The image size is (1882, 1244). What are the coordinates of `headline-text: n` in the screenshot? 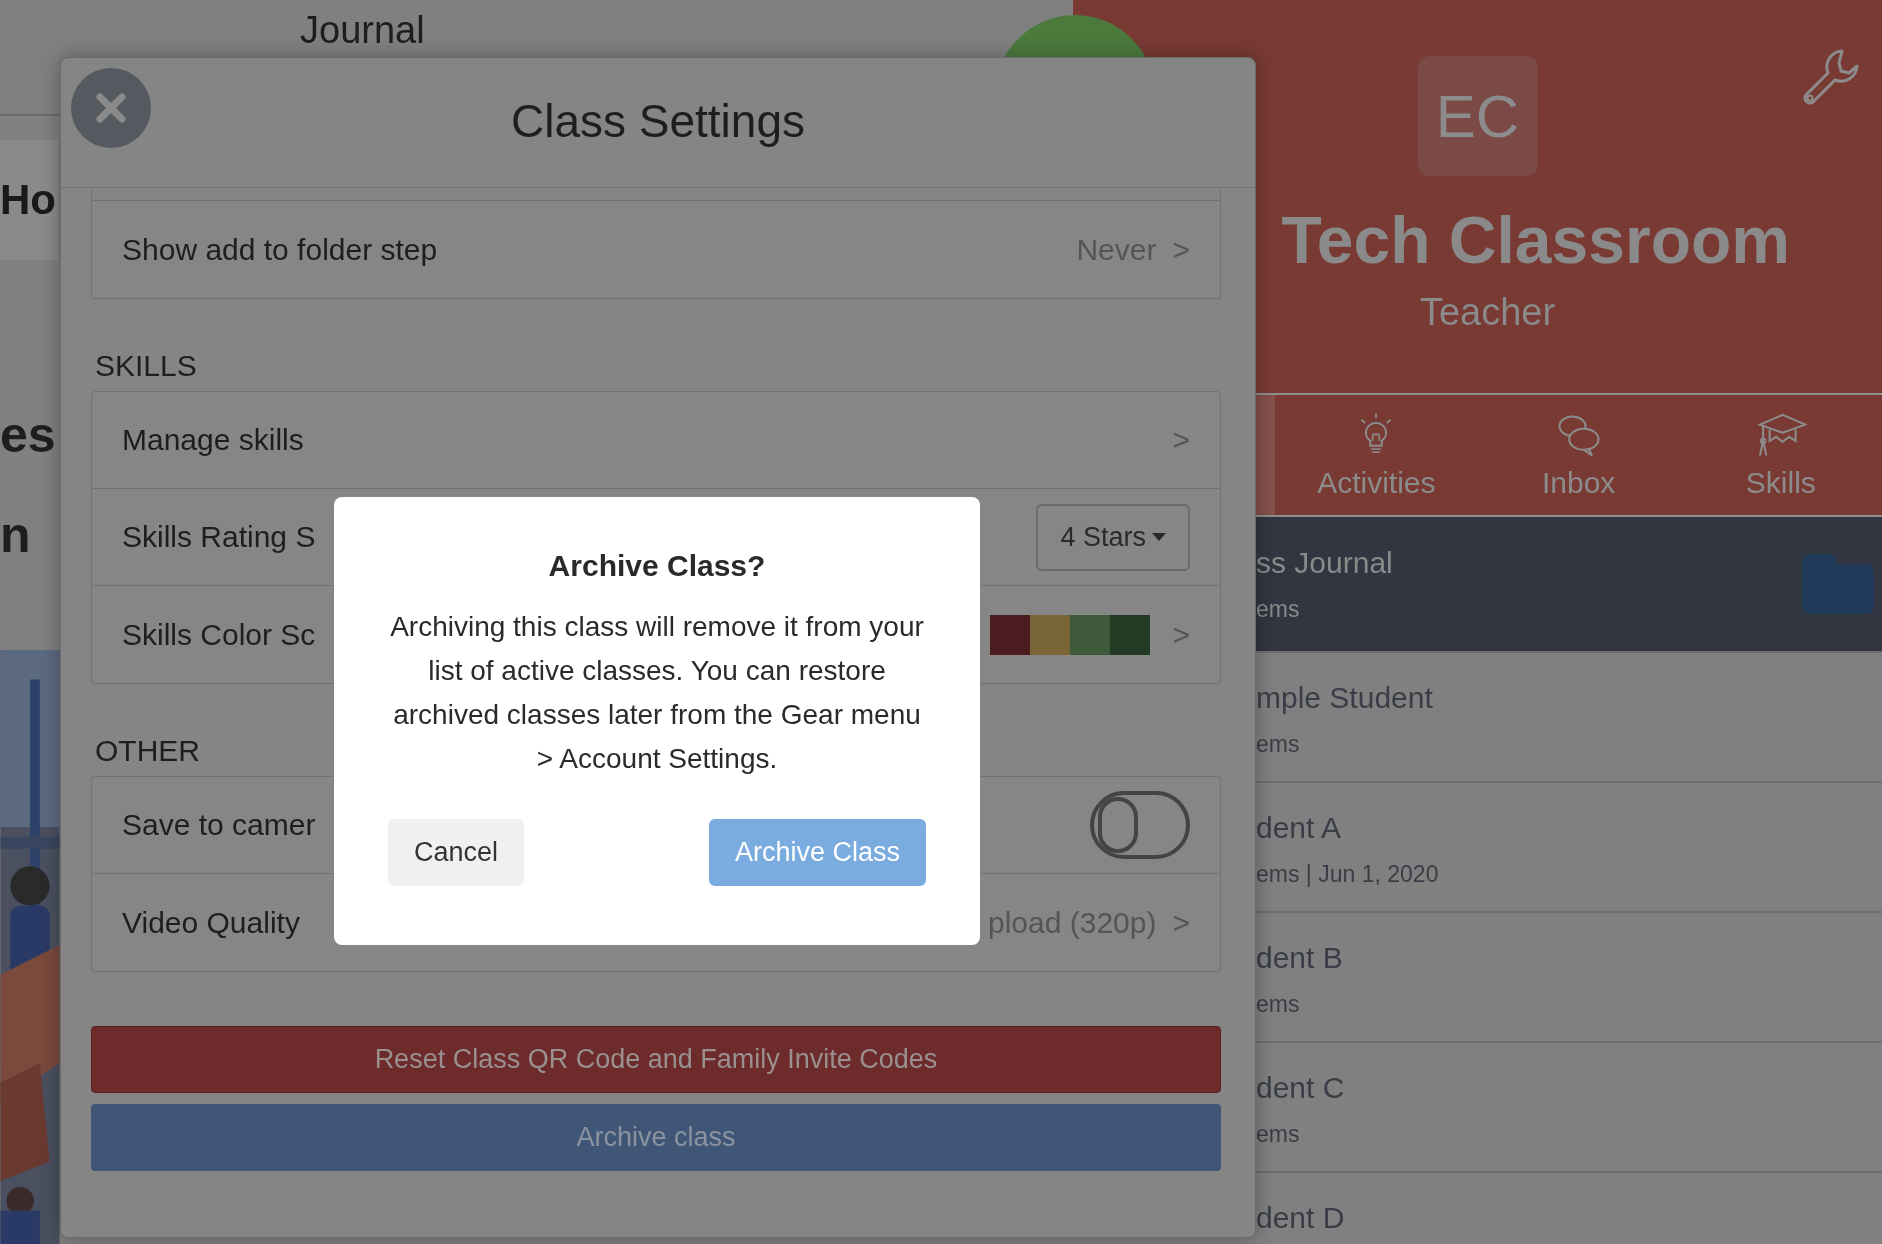 It's located at (15, 534).